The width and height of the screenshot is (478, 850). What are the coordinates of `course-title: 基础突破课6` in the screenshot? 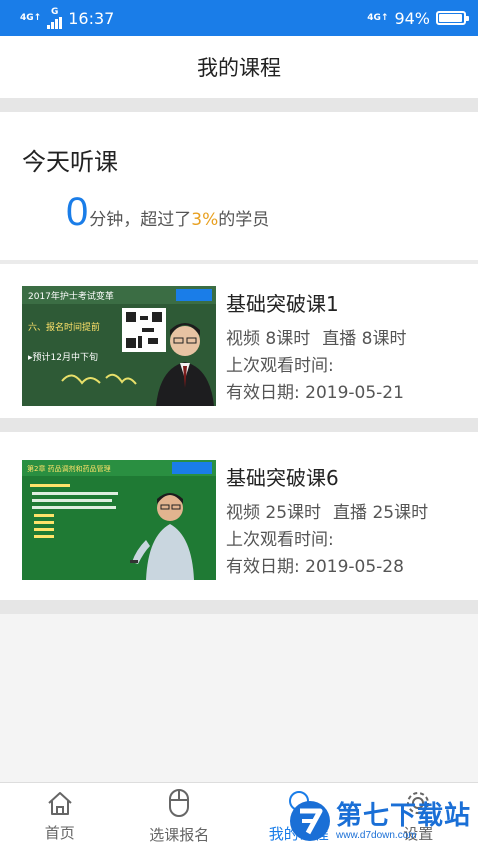 It's located at (282, 478).